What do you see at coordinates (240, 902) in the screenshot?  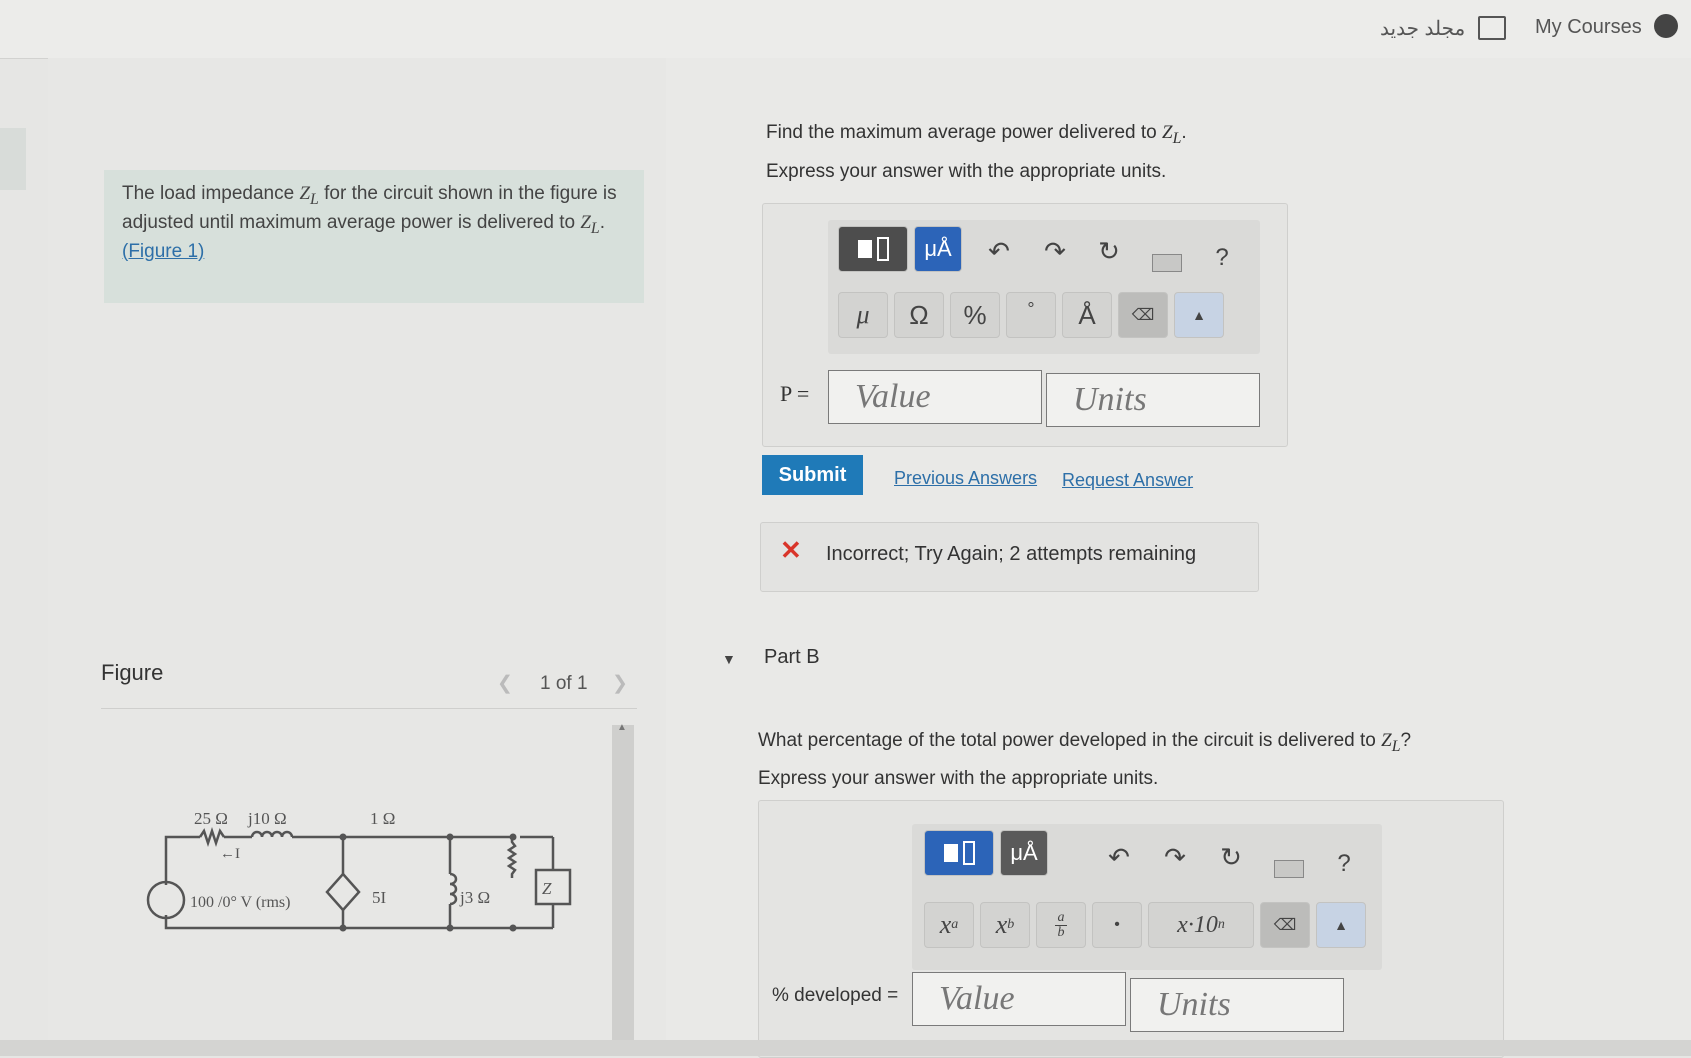 I see `voltage-source-label: 100 /0° V (rms)` at bounding box center [240, 902].